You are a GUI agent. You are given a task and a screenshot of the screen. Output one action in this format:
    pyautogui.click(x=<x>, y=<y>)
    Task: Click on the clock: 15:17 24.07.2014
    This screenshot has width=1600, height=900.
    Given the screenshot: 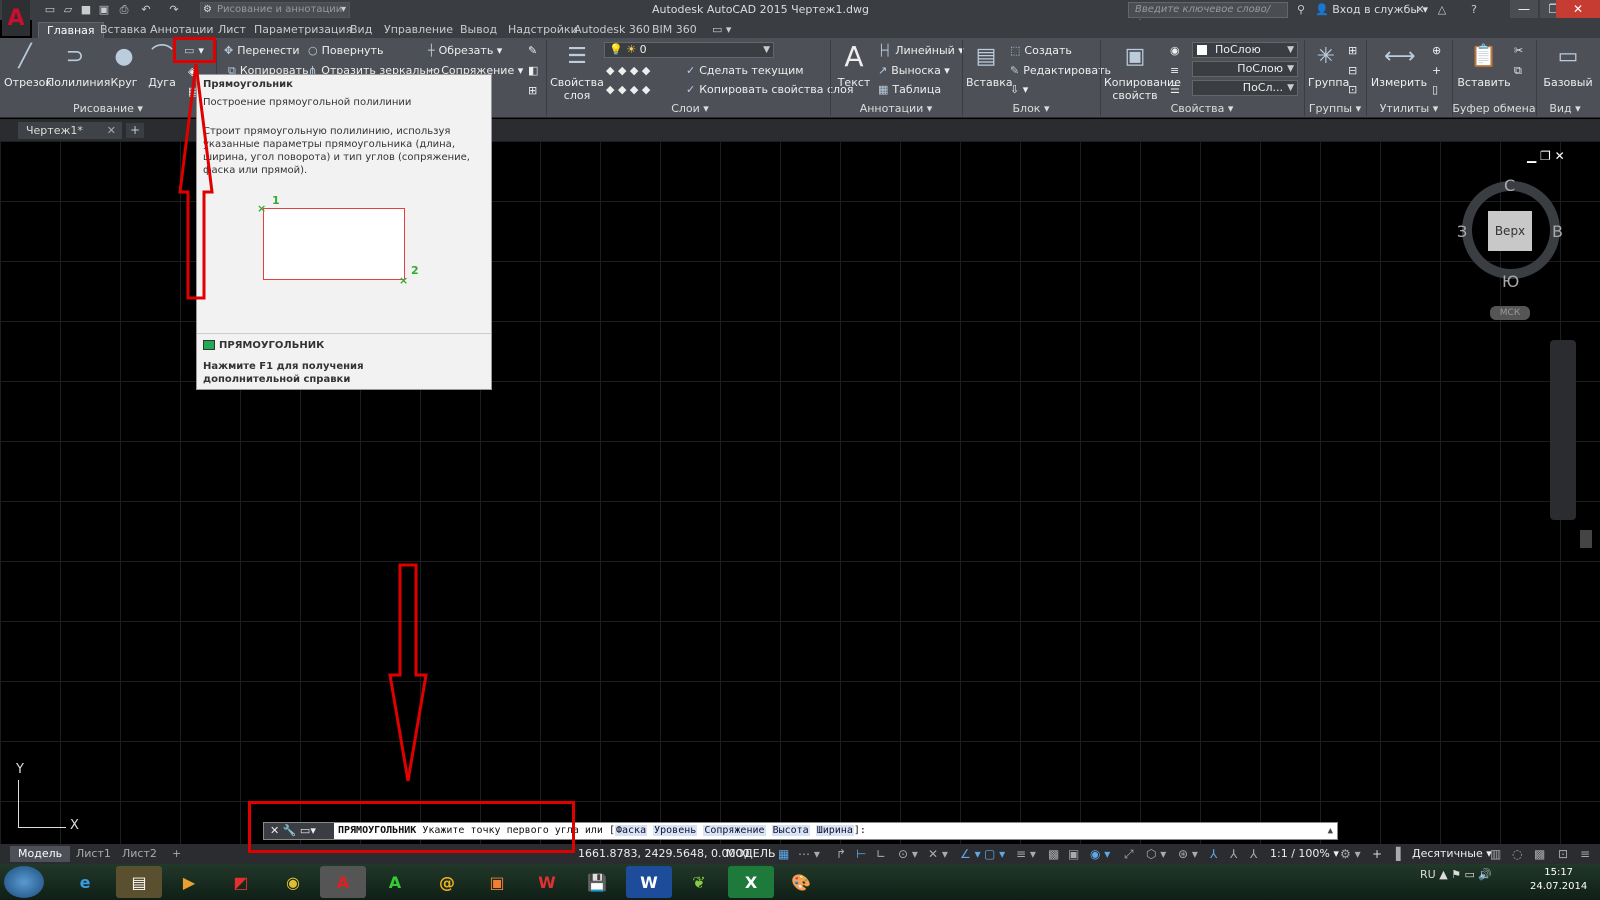 What is the action you would take?
    pyautogui.click(x=1558, y=880)
    